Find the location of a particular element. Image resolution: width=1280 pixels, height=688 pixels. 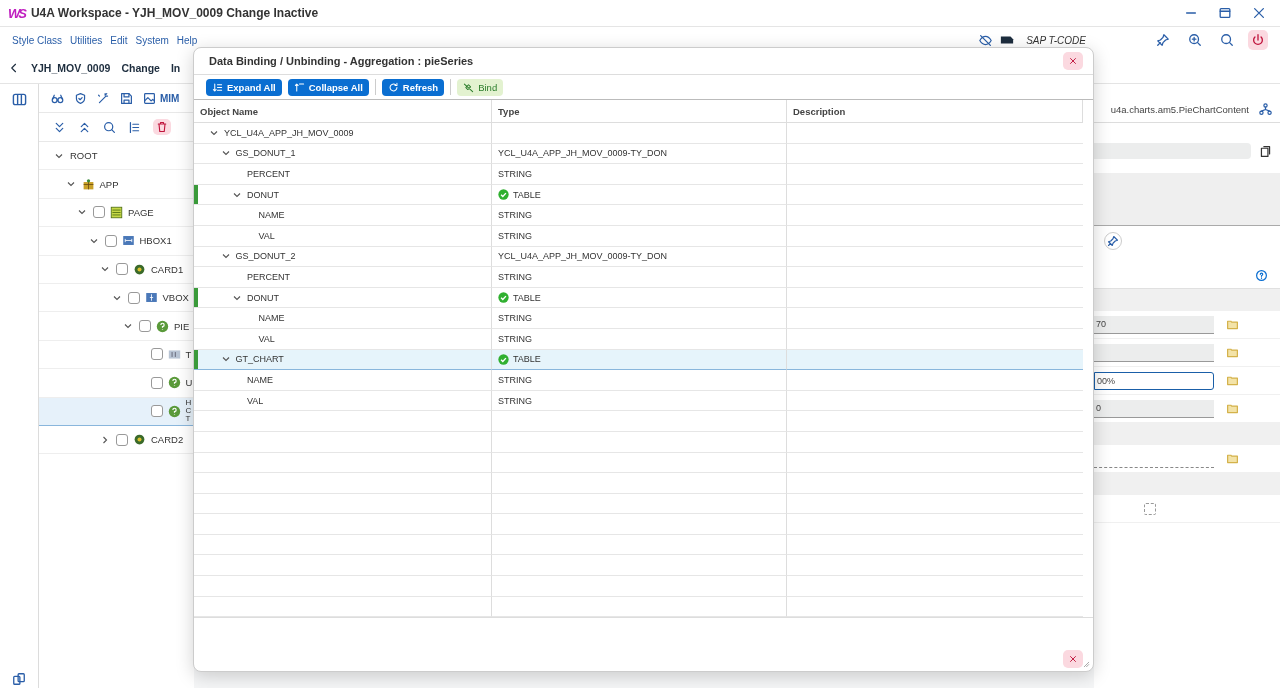

app-icon is located at coordinates (88, 184).